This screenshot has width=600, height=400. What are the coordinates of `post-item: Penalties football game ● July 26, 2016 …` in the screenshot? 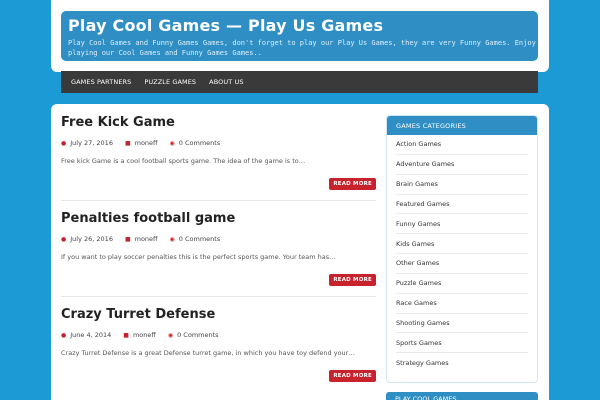 It's located at (218, 254).